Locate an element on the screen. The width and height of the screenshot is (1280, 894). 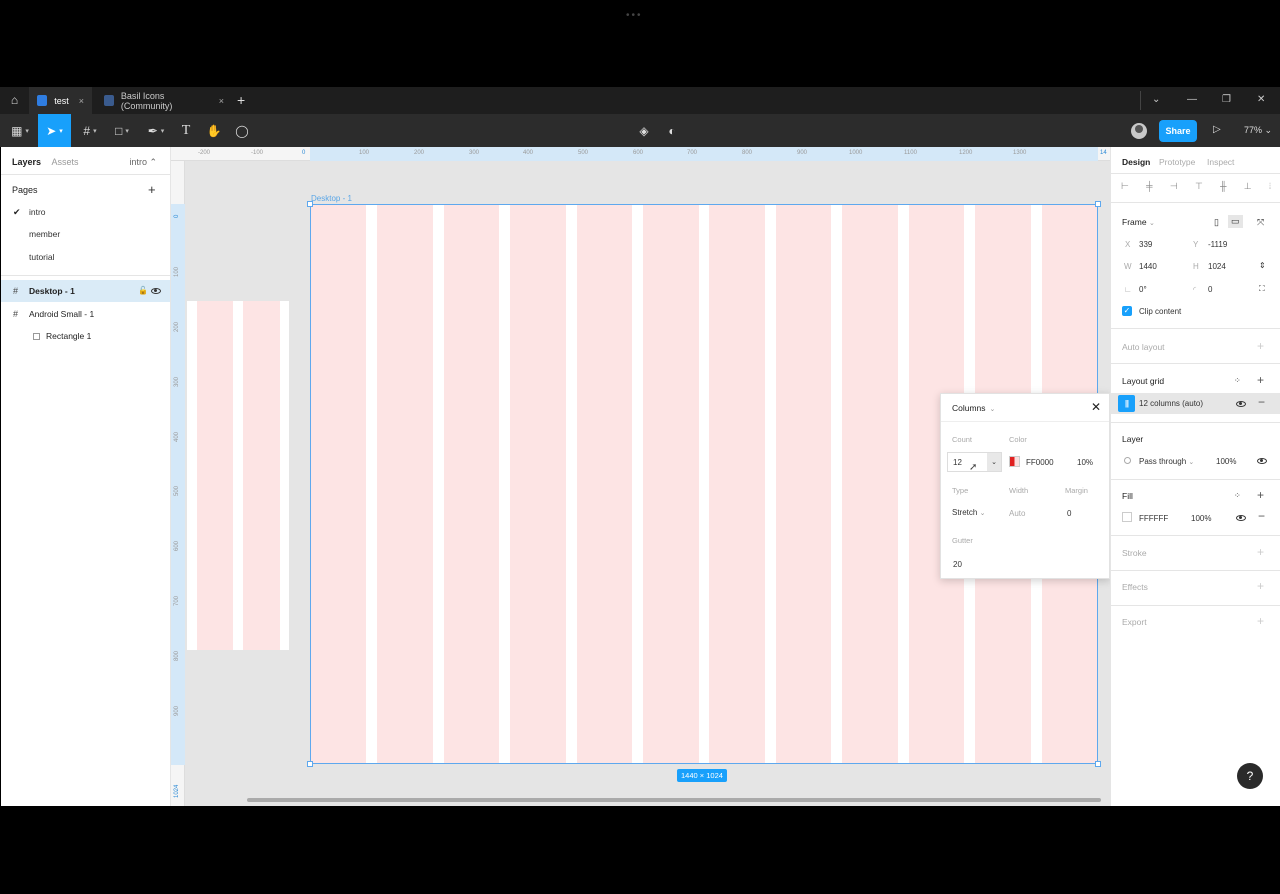
width-label: Width is located at coordinates (1019, 490).